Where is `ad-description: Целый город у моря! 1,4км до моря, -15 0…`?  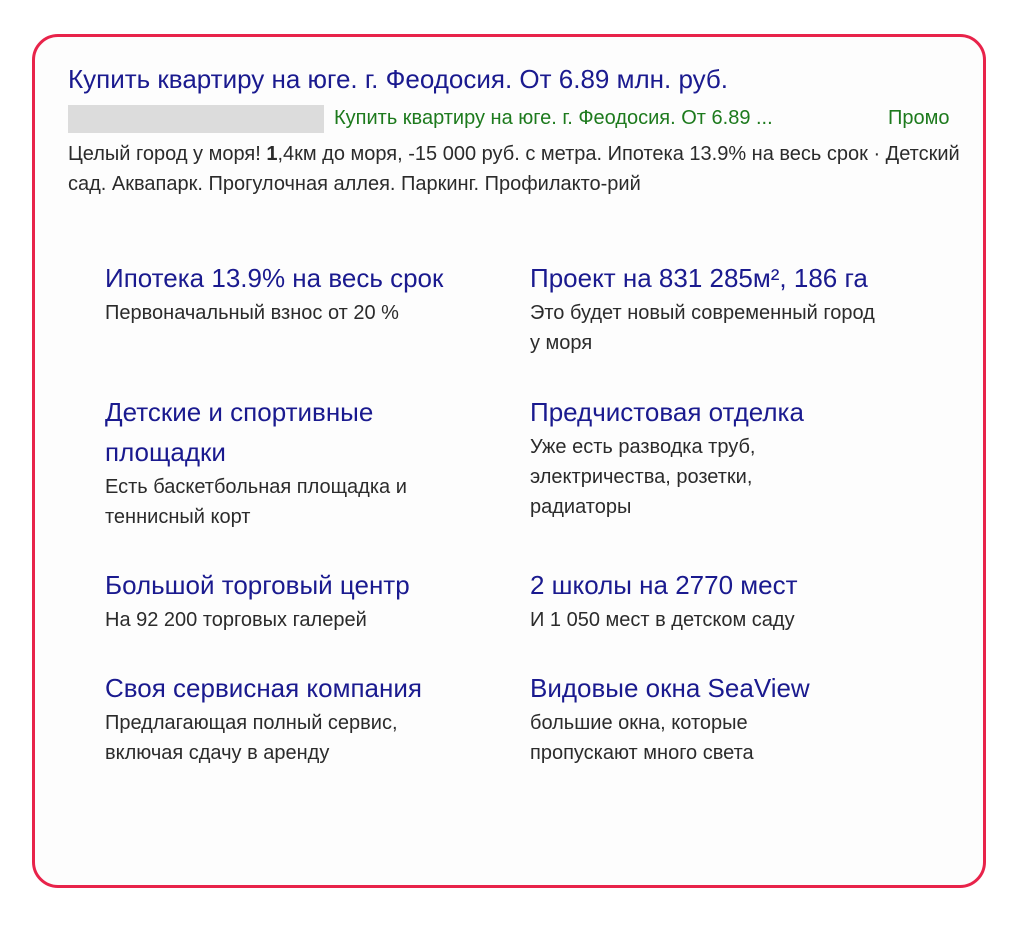 ad-description: Целый город у моря! 1,4км до моря, -15 0… is located at coordinates (514, 169).